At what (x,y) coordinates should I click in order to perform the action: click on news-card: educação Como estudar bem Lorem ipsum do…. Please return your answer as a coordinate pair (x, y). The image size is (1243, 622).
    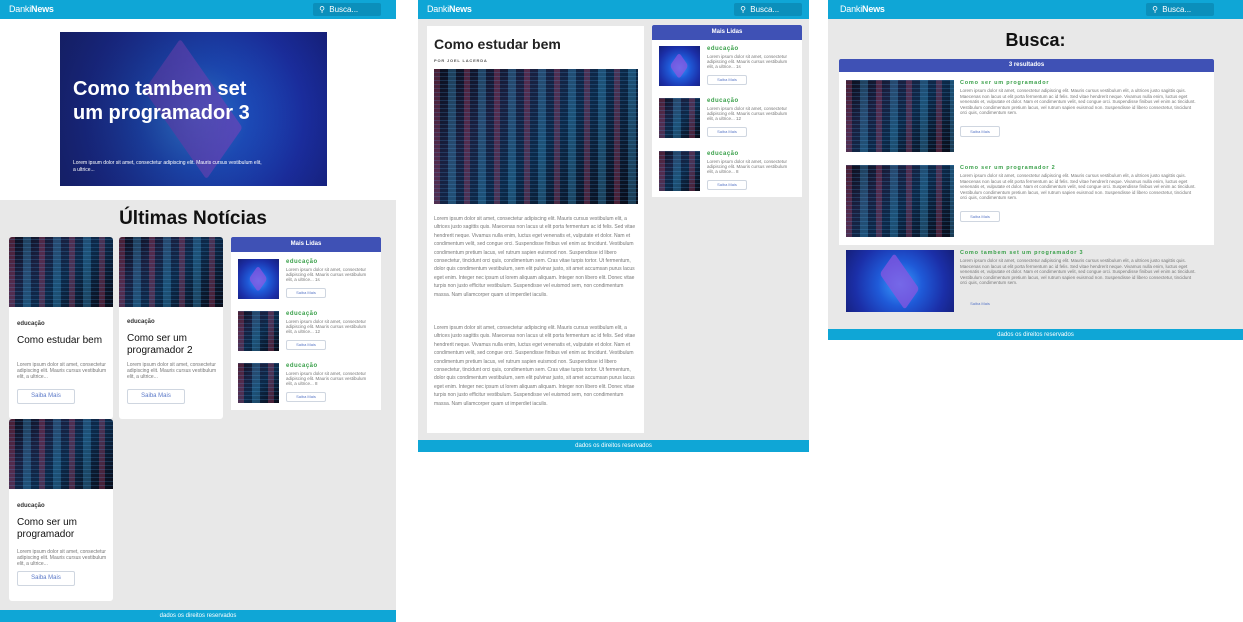
    Looking at the image, I should click on (61, 328).